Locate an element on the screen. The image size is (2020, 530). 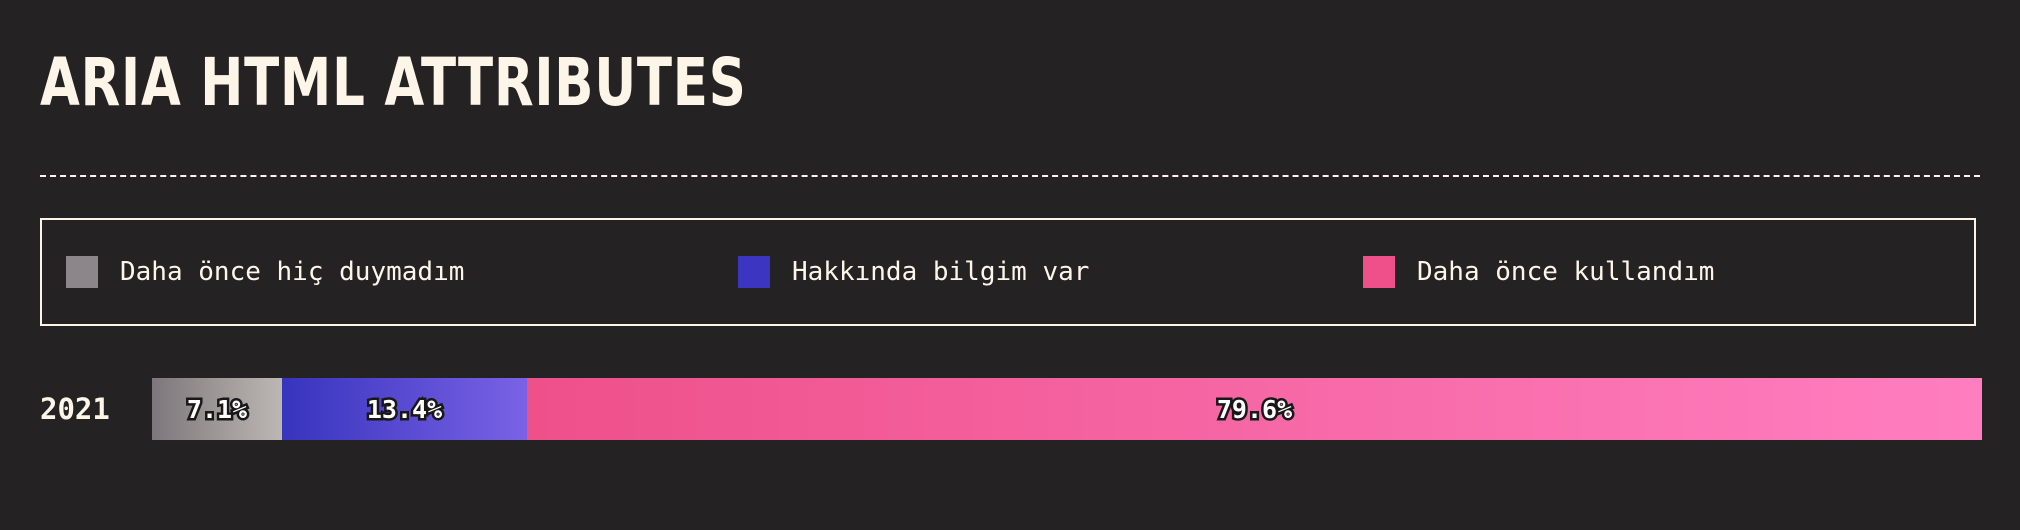
bar-data-label: 13.4% is located at coordinates (404, 409).